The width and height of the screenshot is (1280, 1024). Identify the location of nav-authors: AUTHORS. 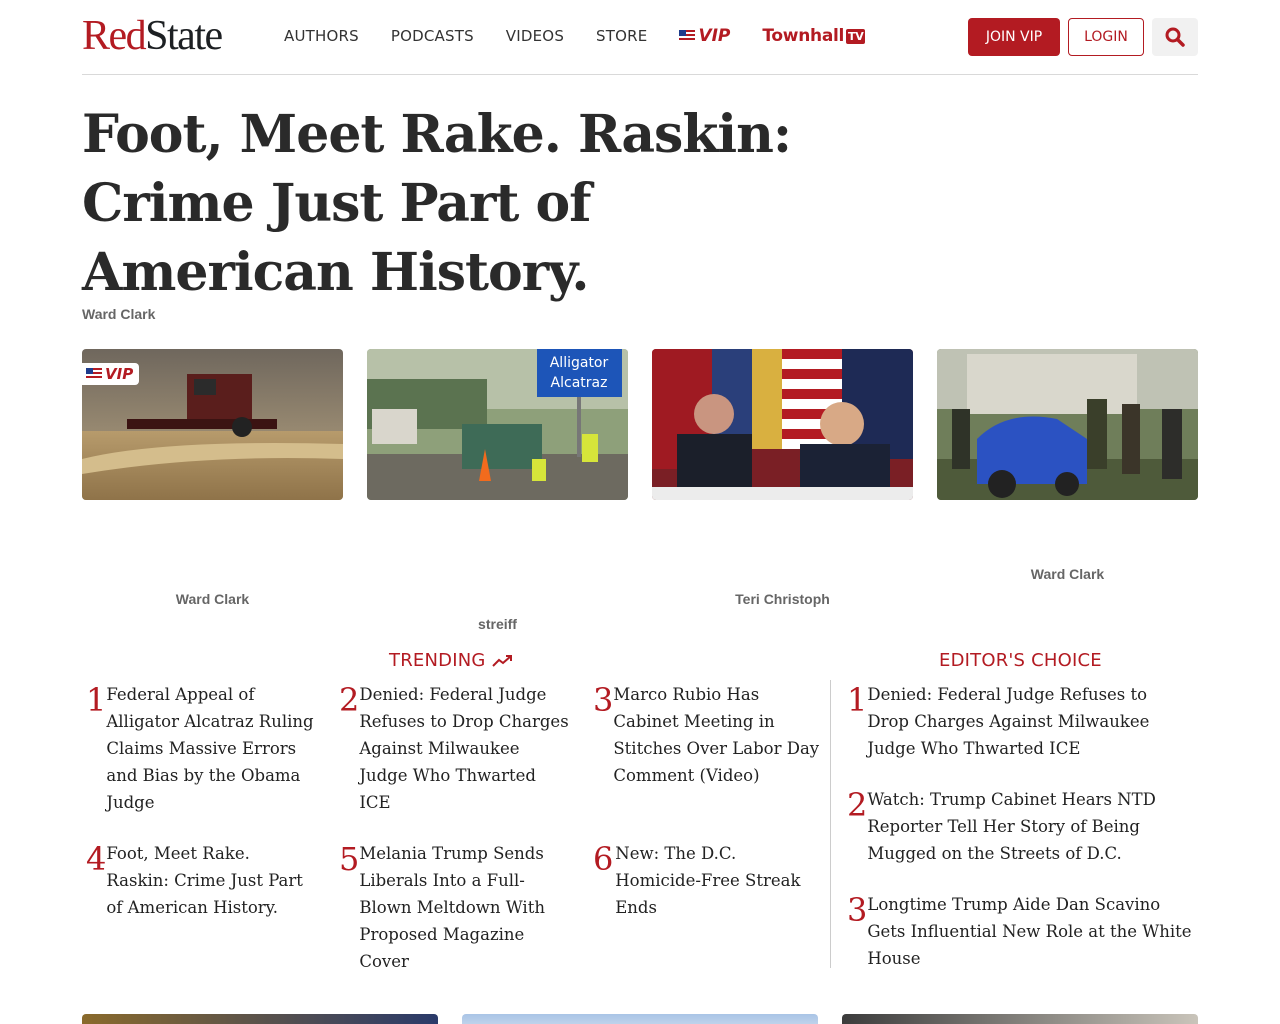
(321, 36).